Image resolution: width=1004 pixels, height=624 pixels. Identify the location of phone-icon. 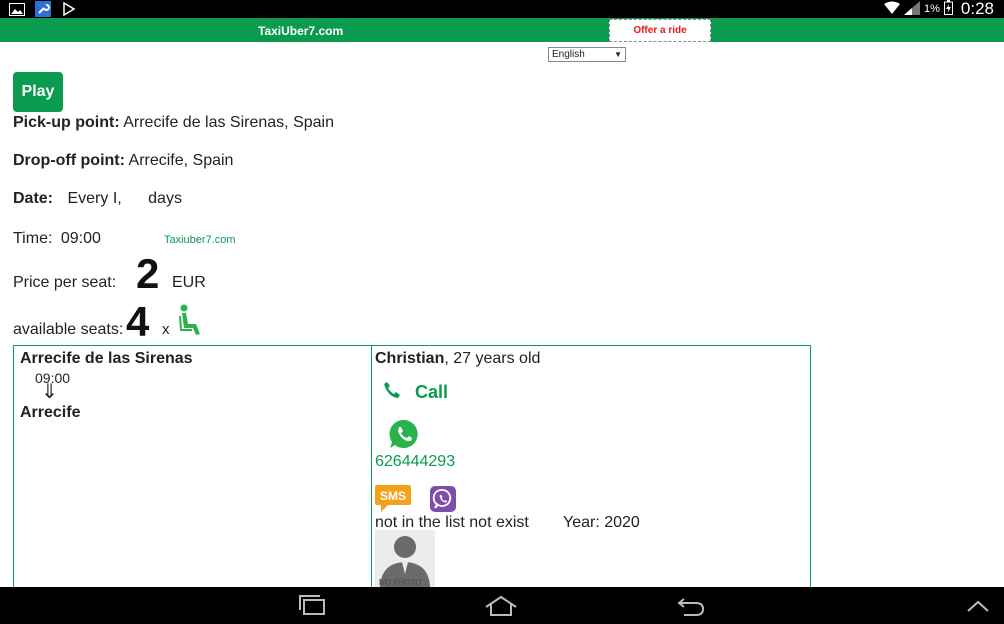
(392, 392).